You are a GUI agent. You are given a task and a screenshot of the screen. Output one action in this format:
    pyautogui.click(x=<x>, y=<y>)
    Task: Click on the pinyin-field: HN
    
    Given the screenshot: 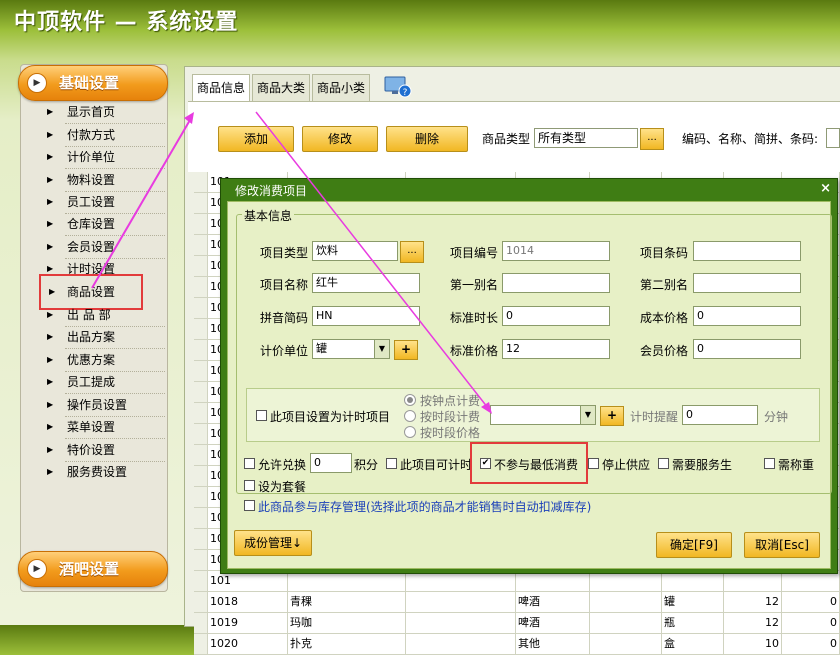 What is the action you would take?
    pyautogui.click(x=366, y=316)
    